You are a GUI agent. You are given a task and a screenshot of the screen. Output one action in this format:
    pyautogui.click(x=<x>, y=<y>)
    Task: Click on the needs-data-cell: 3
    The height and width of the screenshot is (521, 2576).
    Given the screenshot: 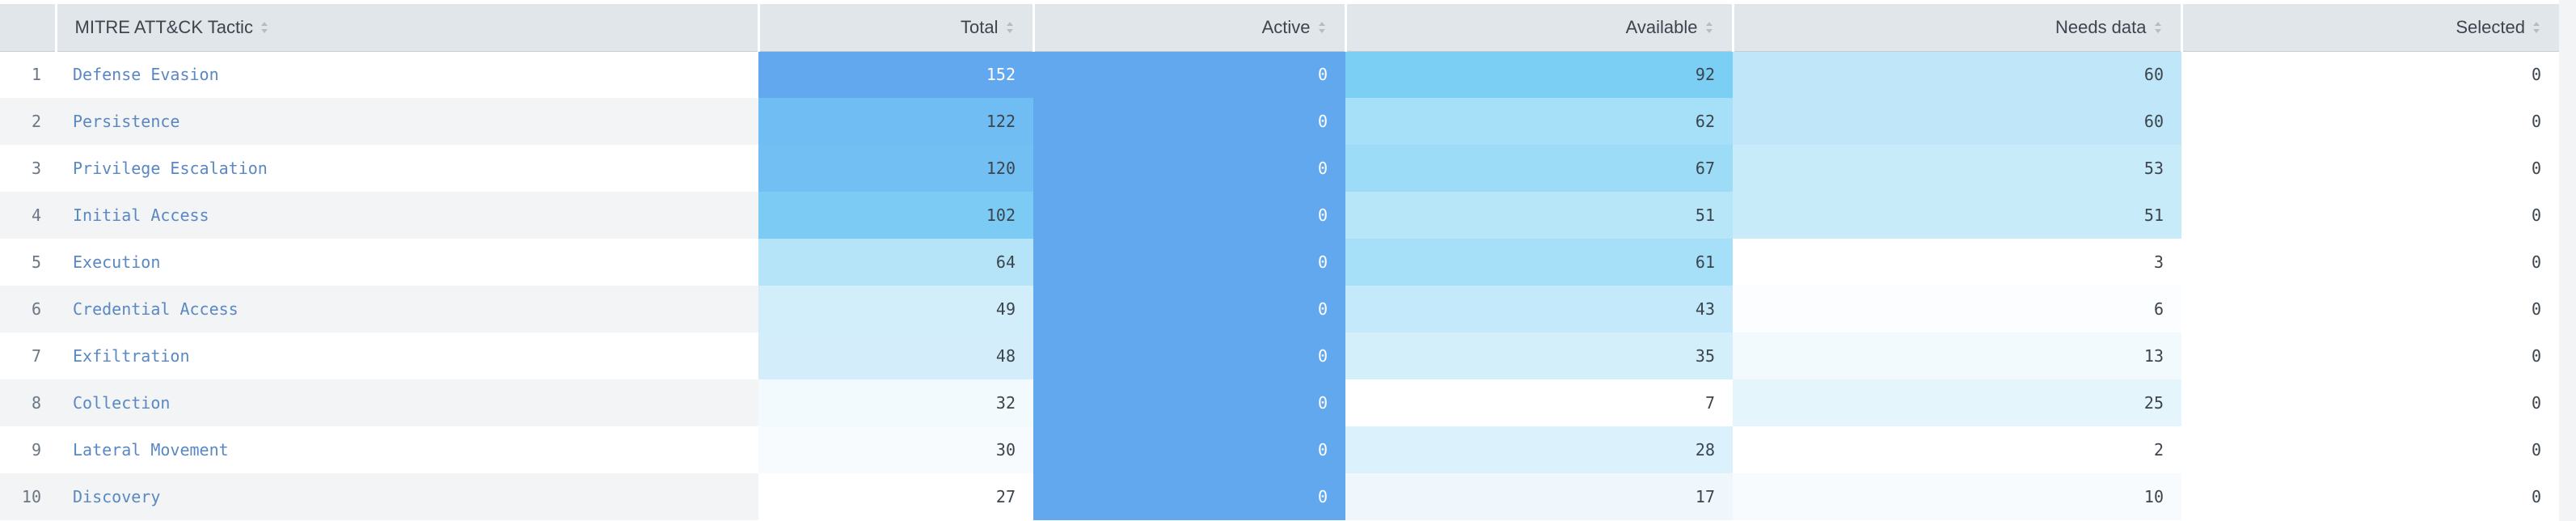 What is the action you would take?
    pyautogui.click(x=1957, y=262)
    